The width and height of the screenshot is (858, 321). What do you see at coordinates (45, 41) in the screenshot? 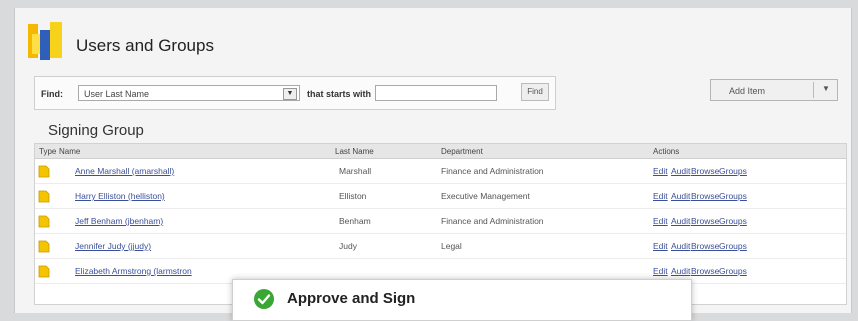
I see `users-groups-logo-icon` at bounding box center [45, 41].